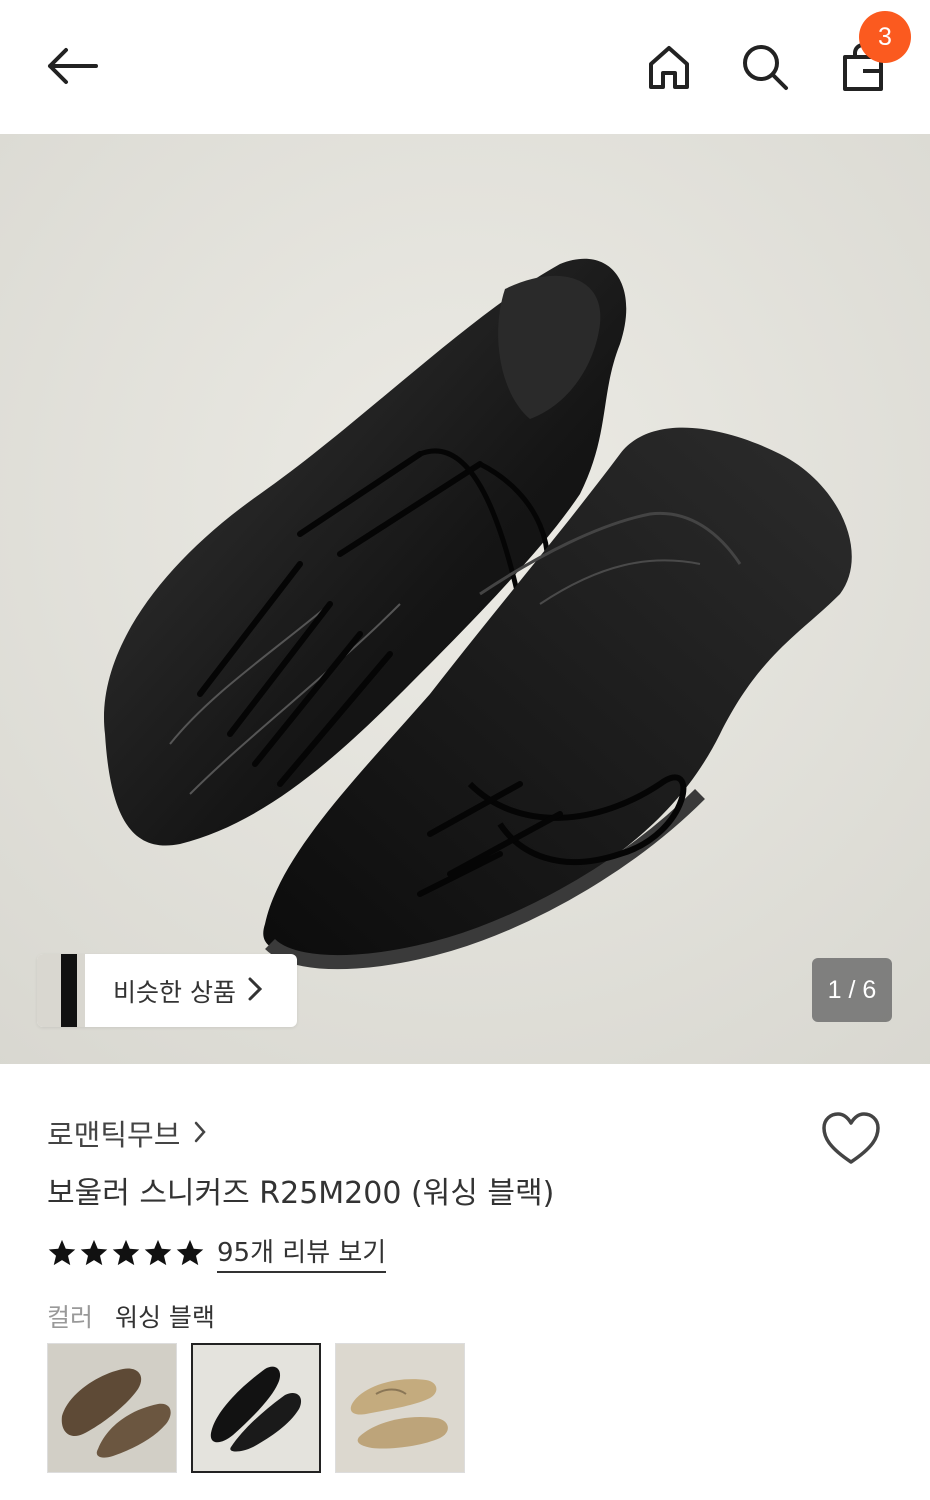  I want to click on similar-products-button: 비슷한 상품, so click(167, 990).